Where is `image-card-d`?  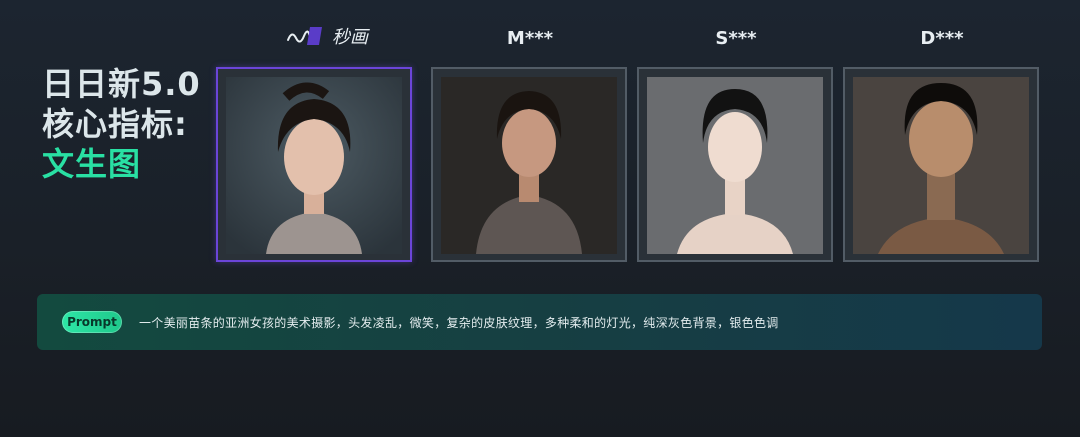 image-card-d is located at coordinates (941, 164).